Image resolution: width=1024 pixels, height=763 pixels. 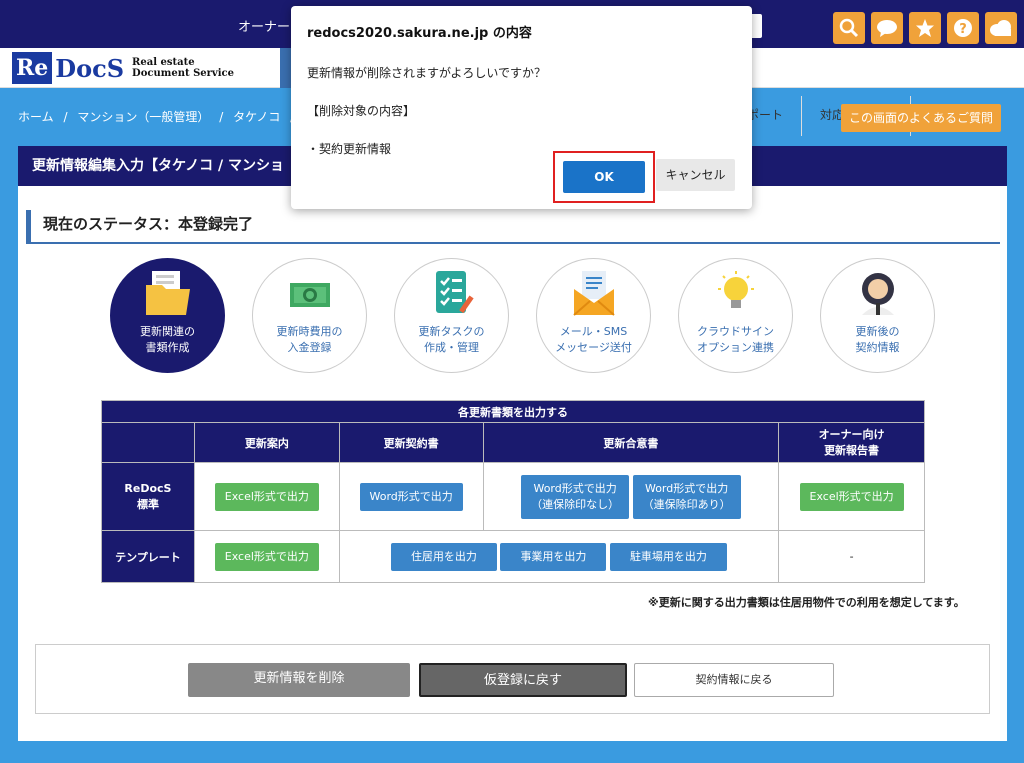 I want to click on help-icon: ?, so click(x=963, y=28).